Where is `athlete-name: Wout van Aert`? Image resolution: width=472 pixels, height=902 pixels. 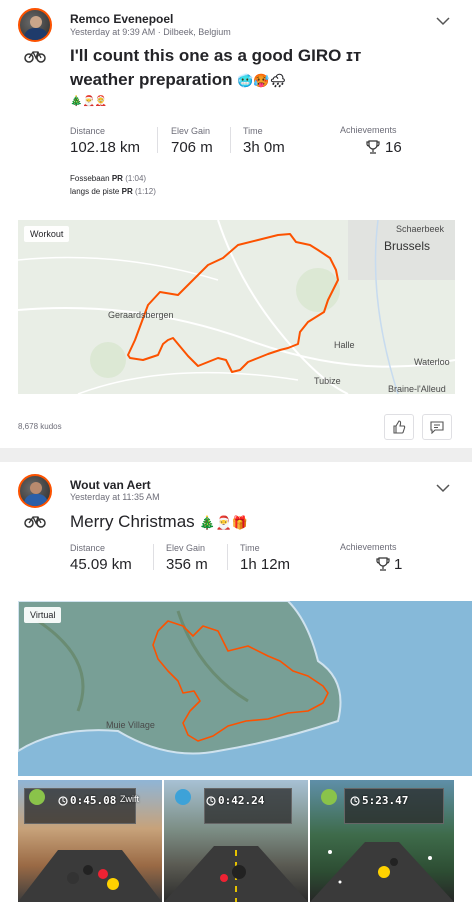 athlete-name: Wout van Aert is located at coordinates (110, 485).